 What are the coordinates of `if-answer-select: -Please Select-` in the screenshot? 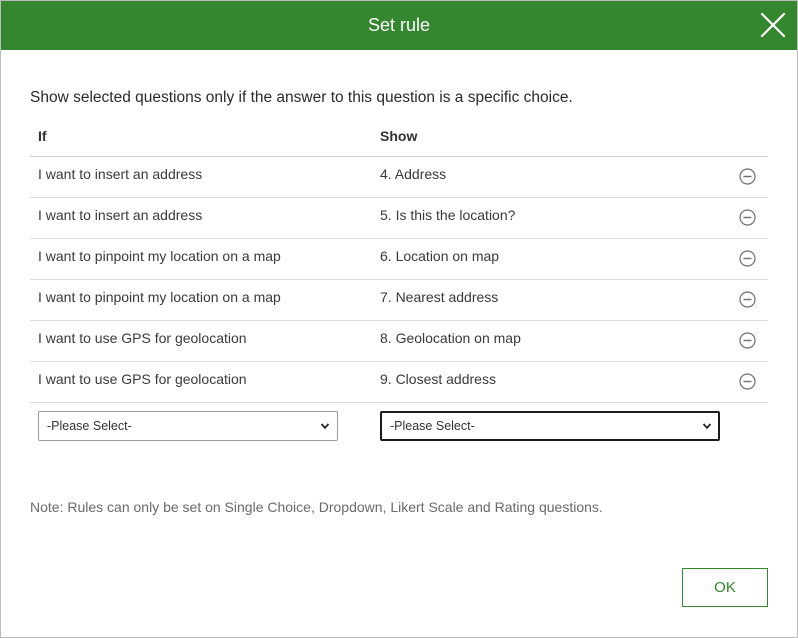 It's located at (188, 426).